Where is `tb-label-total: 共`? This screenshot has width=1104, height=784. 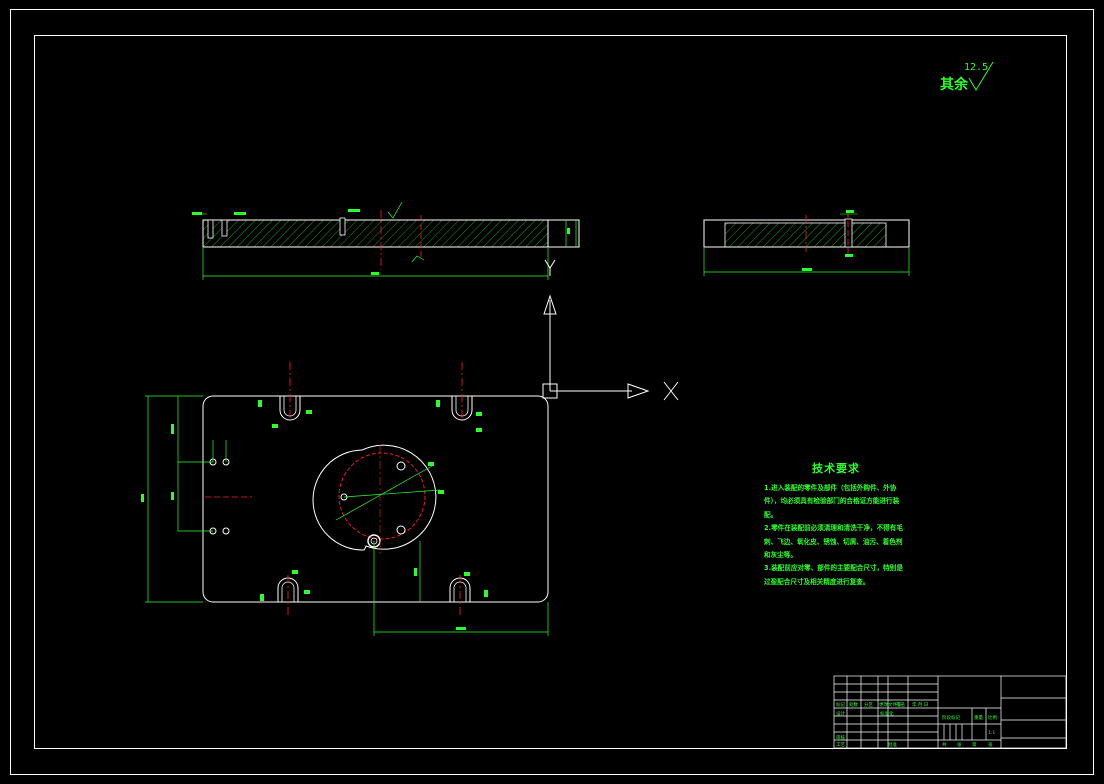 tb-label-total: 共 is located at coordinates (944, 745).